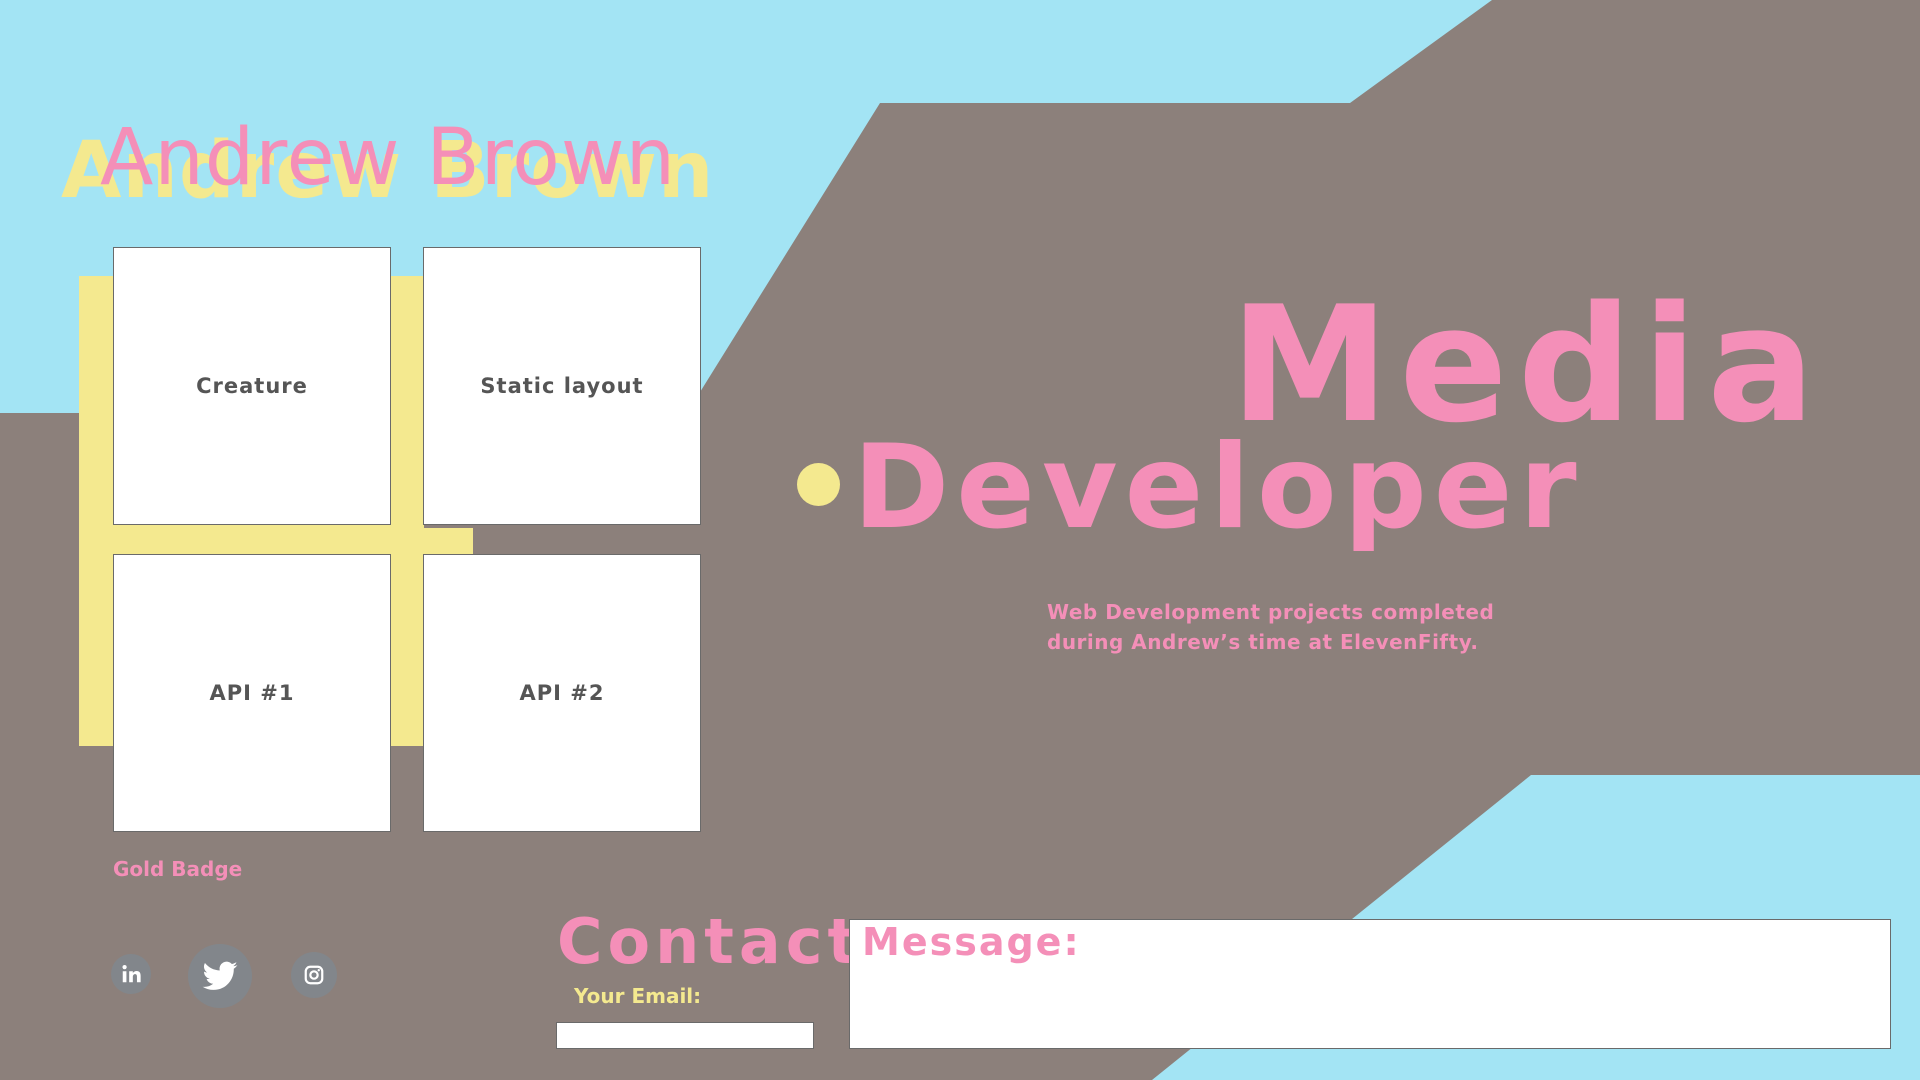 Image resolution: width=1920 pixels, height=1080 pixels. I want to click on project-tile-label: Creature, so click(252, 386).